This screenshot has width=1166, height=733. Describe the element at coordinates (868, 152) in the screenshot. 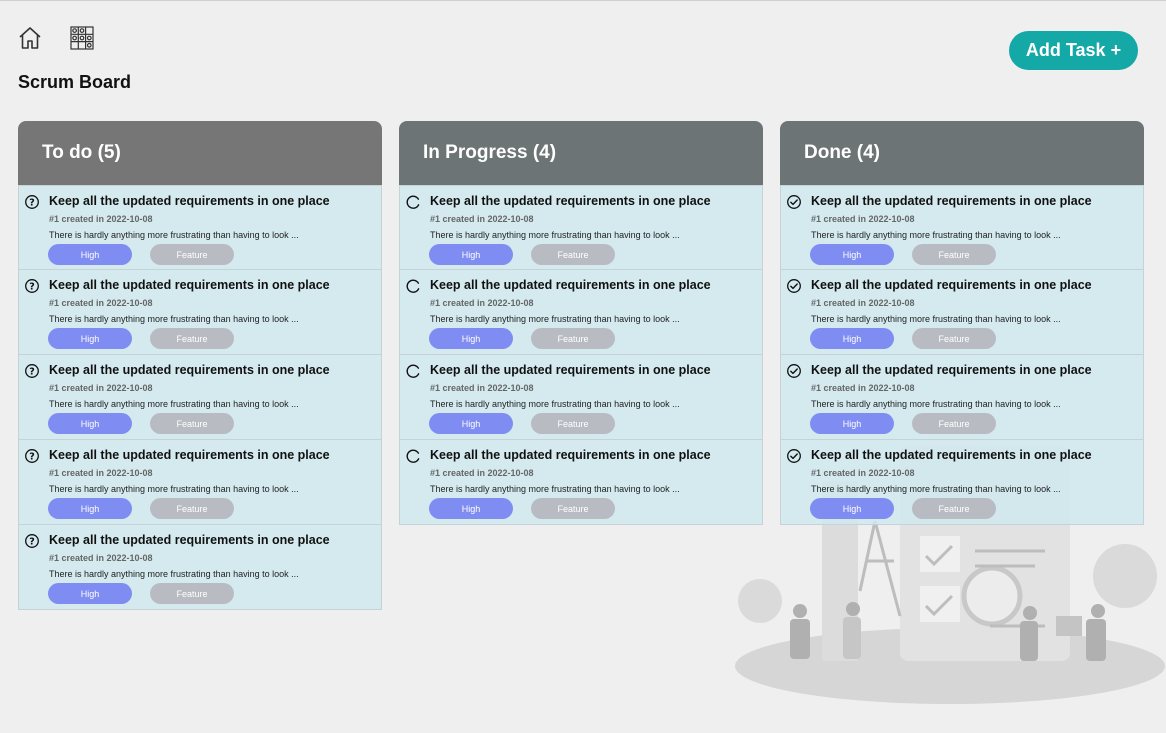

I see `column-count: (4)` at that location.